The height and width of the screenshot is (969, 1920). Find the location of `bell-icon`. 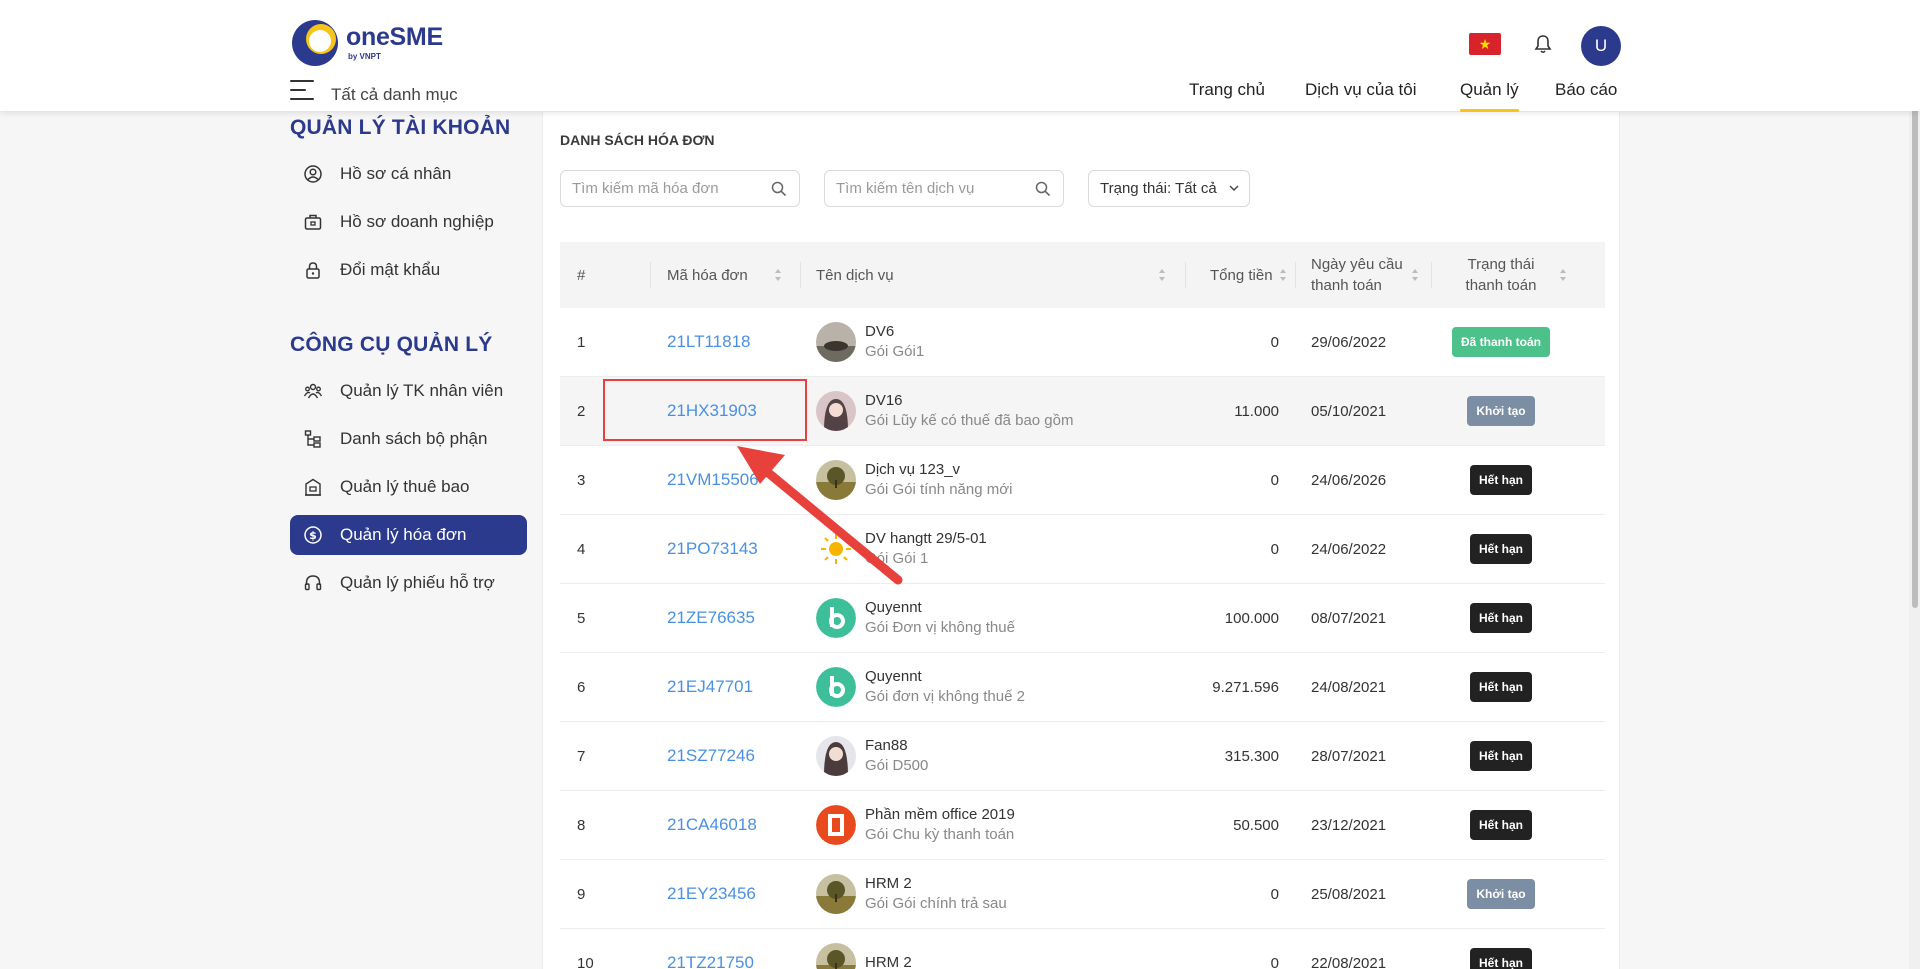

bell-icon is located at coordinates (1543, 44).